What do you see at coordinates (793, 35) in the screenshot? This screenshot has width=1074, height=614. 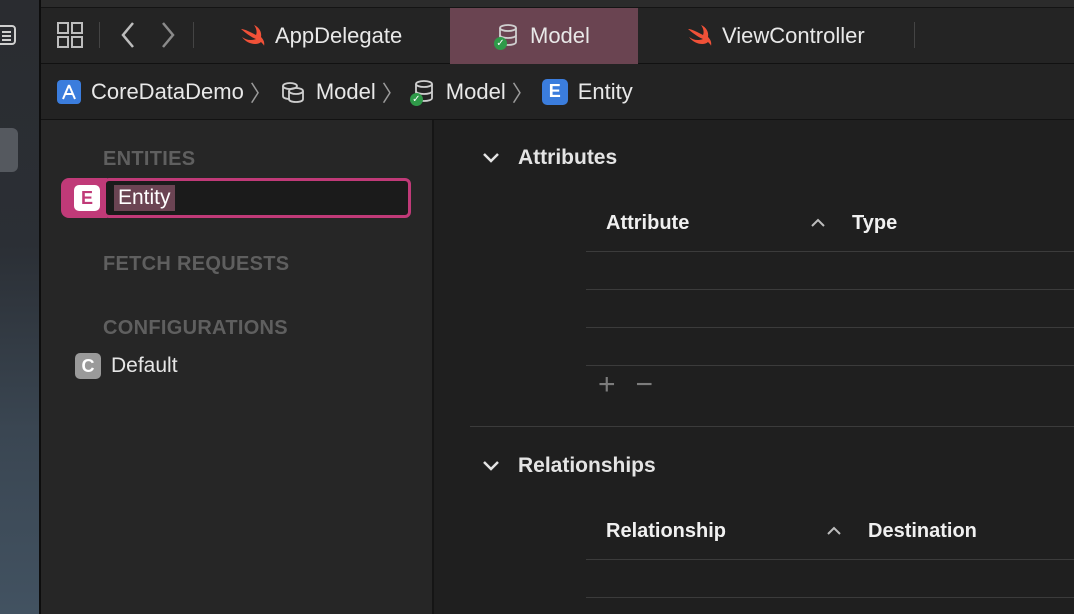 I see `tab-label: ViewController` at bounding box center [793, 35].